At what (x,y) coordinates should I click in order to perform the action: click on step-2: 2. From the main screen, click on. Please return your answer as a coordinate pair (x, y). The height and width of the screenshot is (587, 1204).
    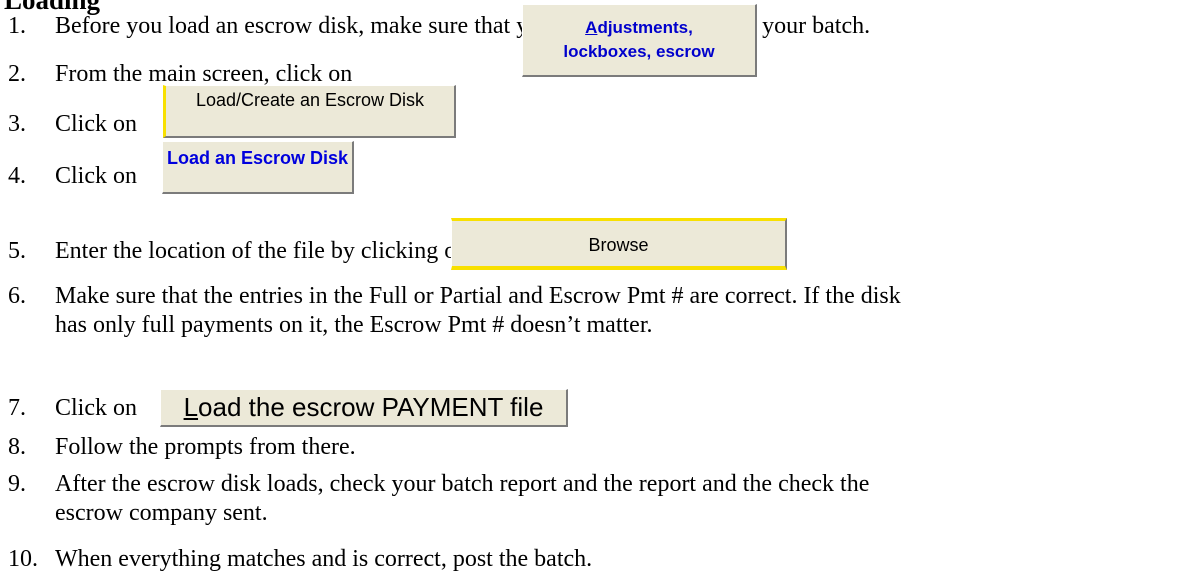
    Looking at the image, I should click on (180, 74).